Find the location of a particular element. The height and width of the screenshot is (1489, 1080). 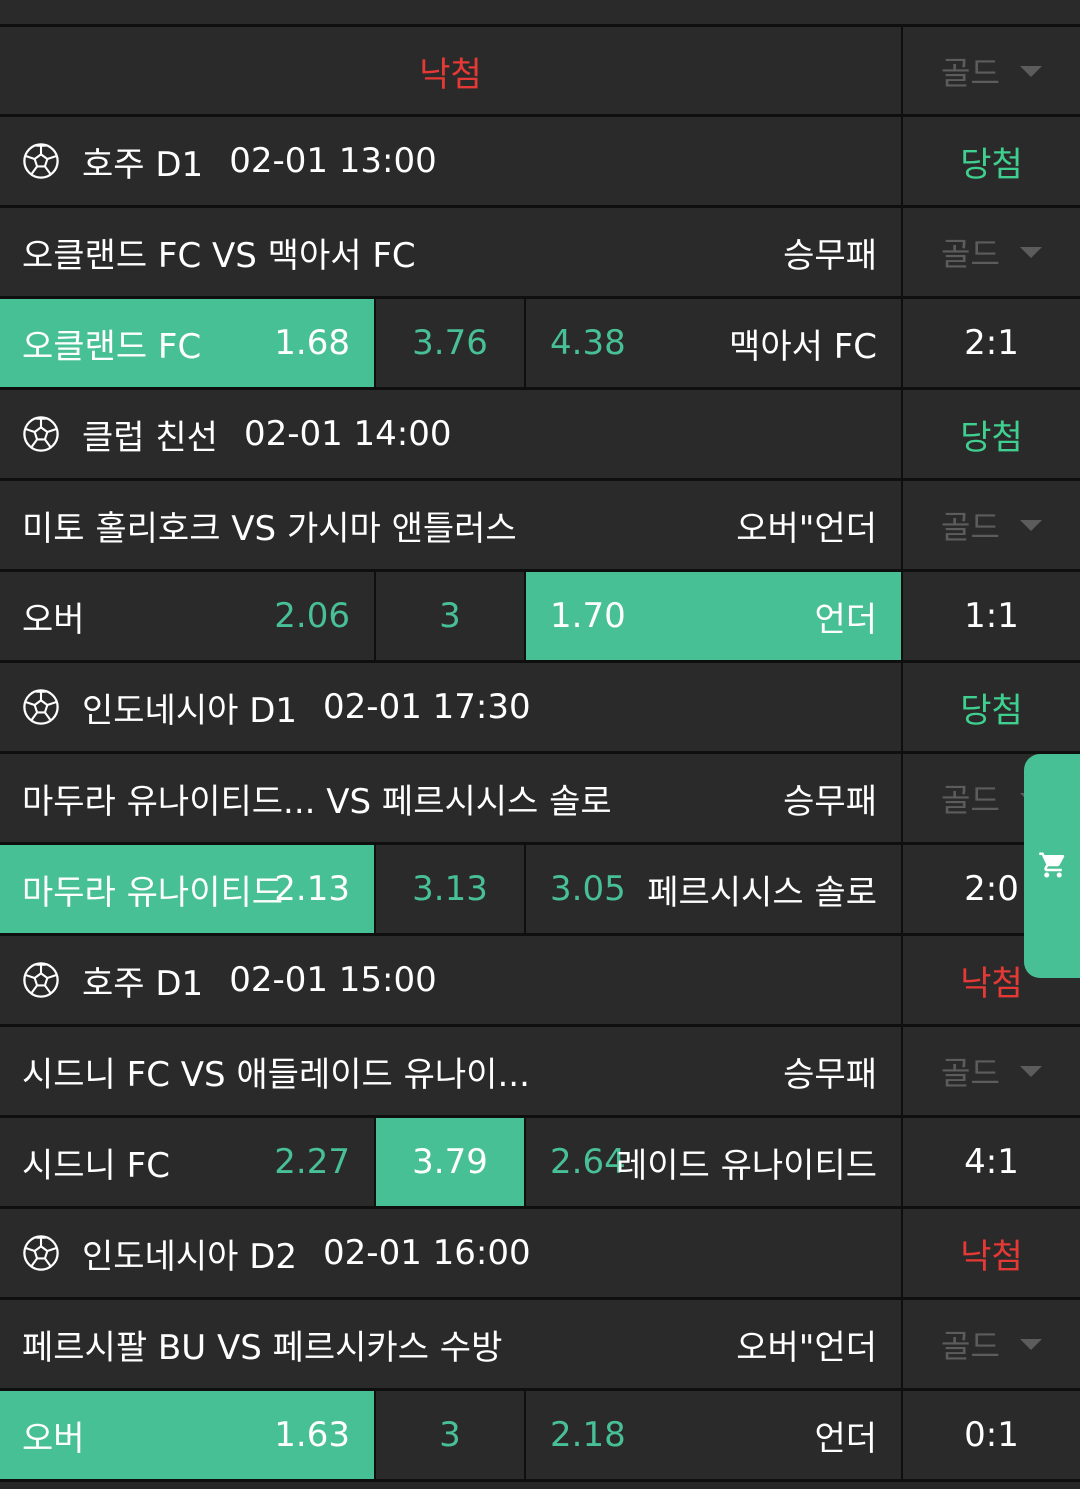

match-info: 미토 홀리호크 VS 가시마 앤틀러스 오버"언더 is located at coordinates (450, 525).